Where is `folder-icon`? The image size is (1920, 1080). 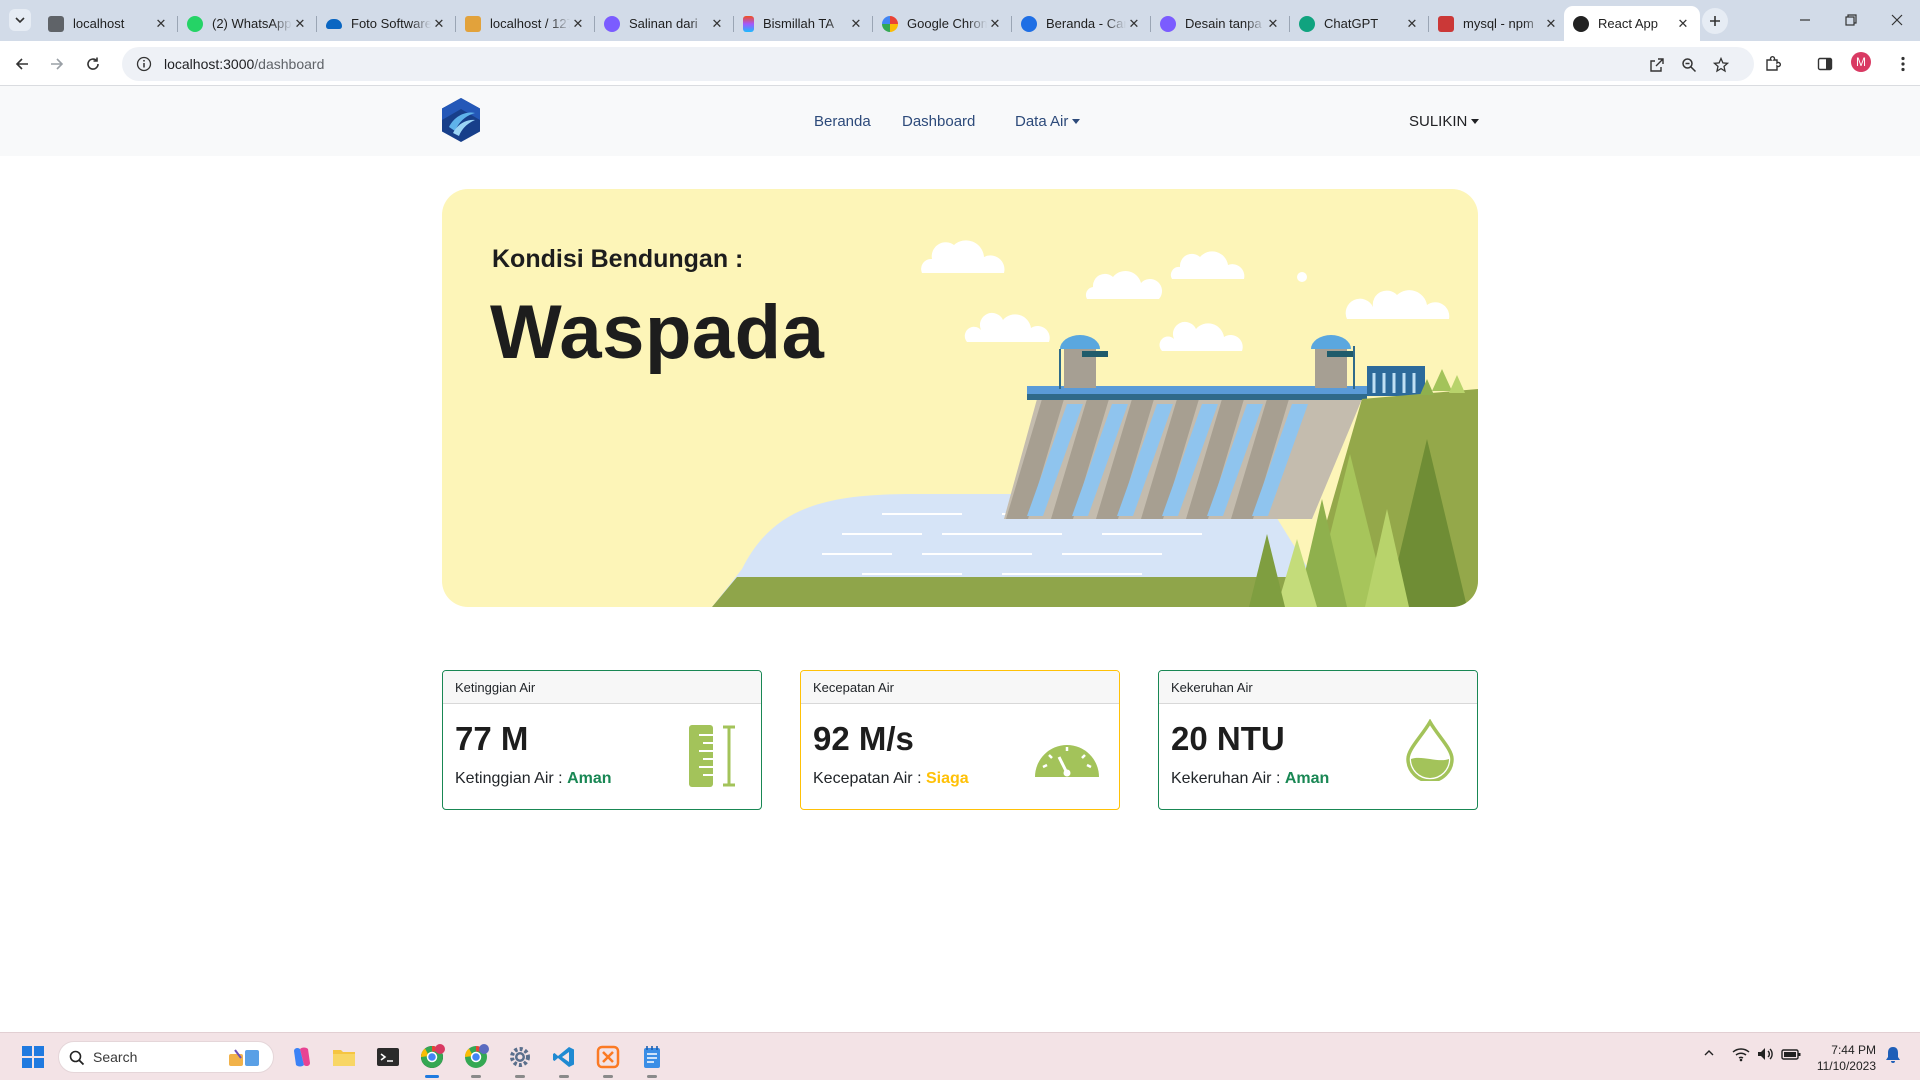 folder-icon is located at coordinates (344, 1058).